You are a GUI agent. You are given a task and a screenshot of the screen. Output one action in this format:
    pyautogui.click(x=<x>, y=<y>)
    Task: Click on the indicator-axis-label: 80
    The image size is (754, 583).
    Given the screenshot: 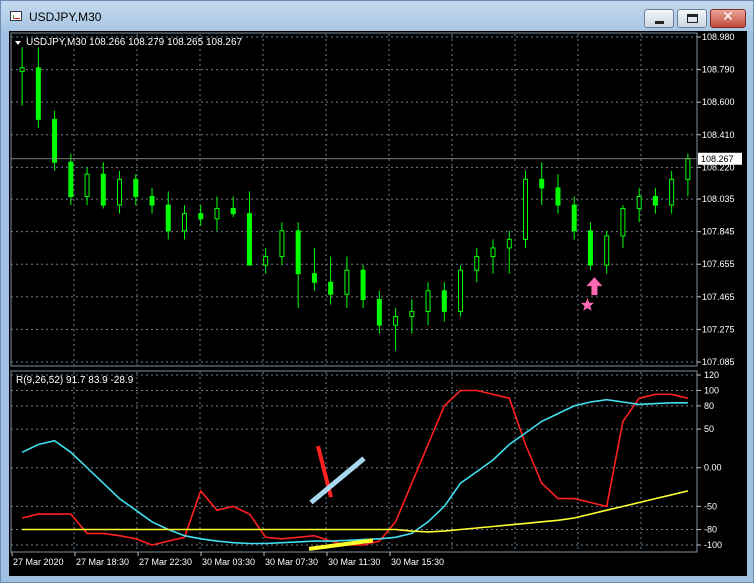 What is the action you would take?
    pyautogui.click(x=709, y=406)
    